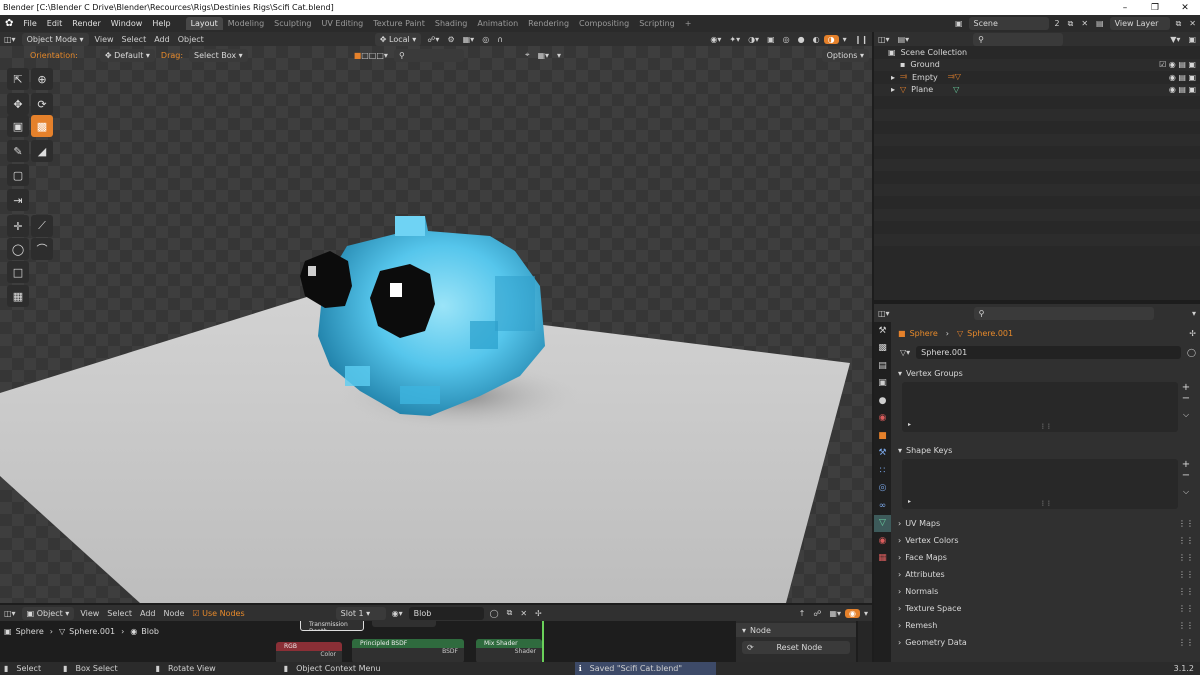  Describe the element at coordinates (397, 613) in the screenshot. I see `material-browse-icon: ◉▾` at that location.